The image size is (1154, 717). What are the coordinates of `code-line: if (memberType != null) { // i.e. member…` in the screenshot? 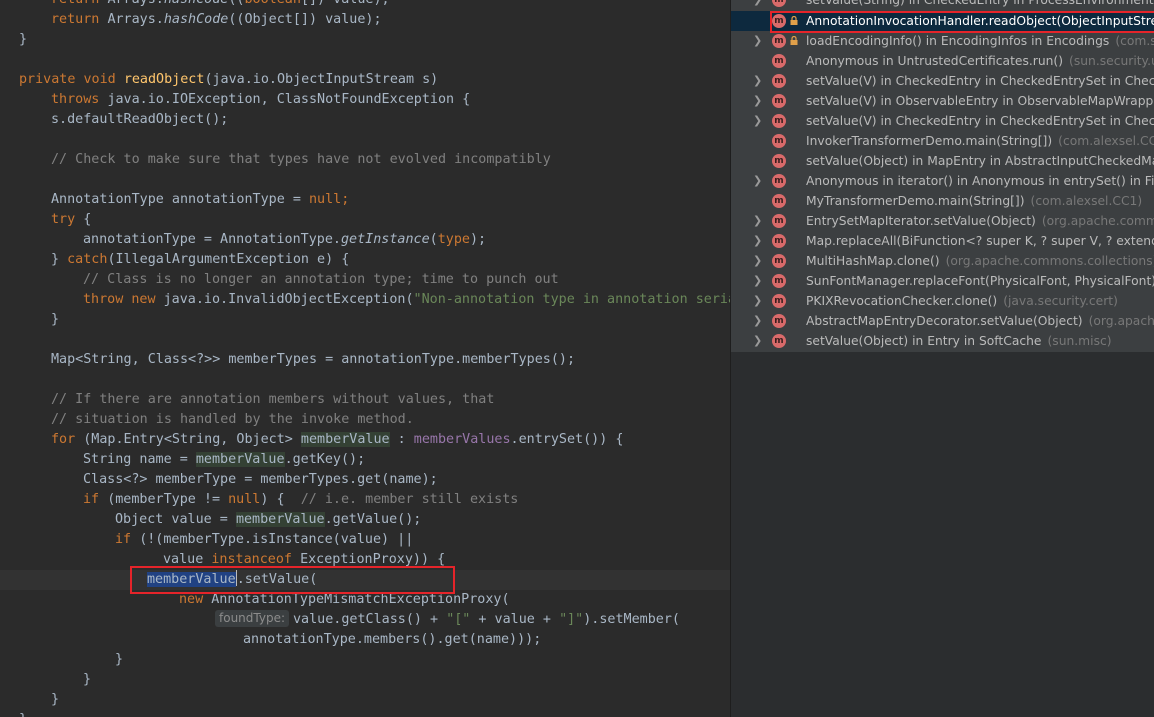 It's located at (365, 500).